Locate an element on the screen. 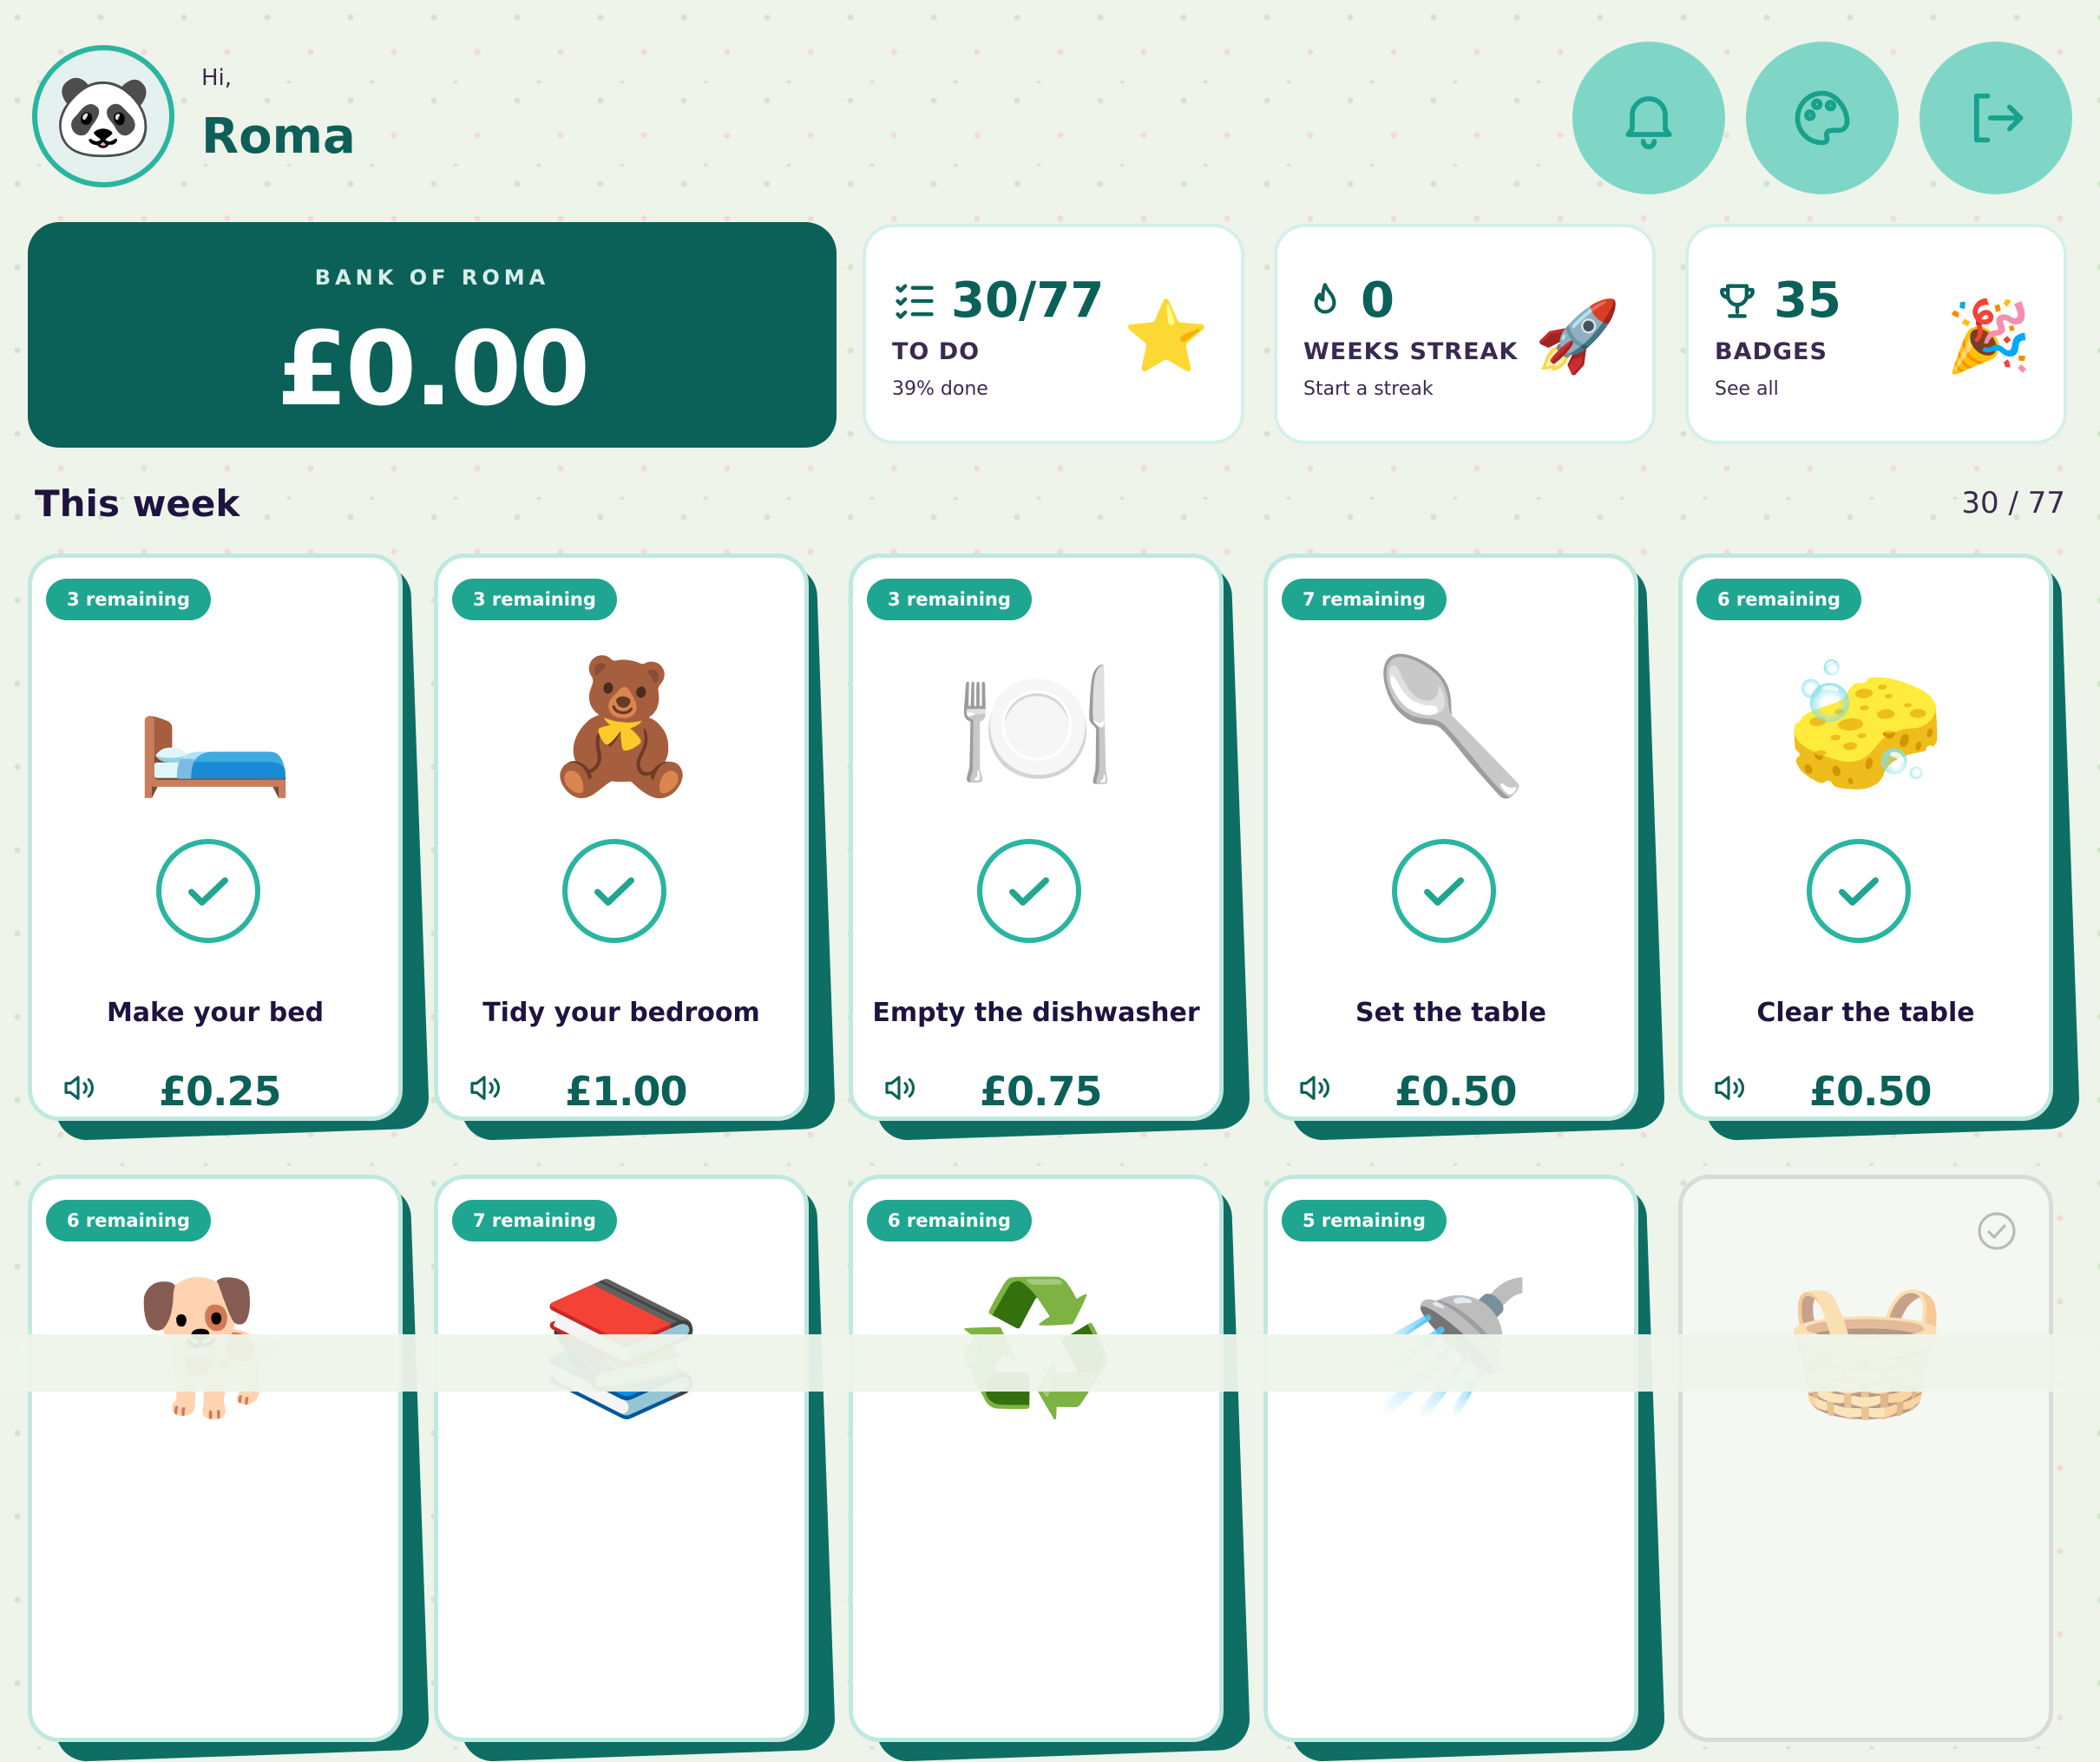 The width and height of the screenshot is (2100, 1762). avatar-emoji: 🐼 is located at coordinates (103, 115).